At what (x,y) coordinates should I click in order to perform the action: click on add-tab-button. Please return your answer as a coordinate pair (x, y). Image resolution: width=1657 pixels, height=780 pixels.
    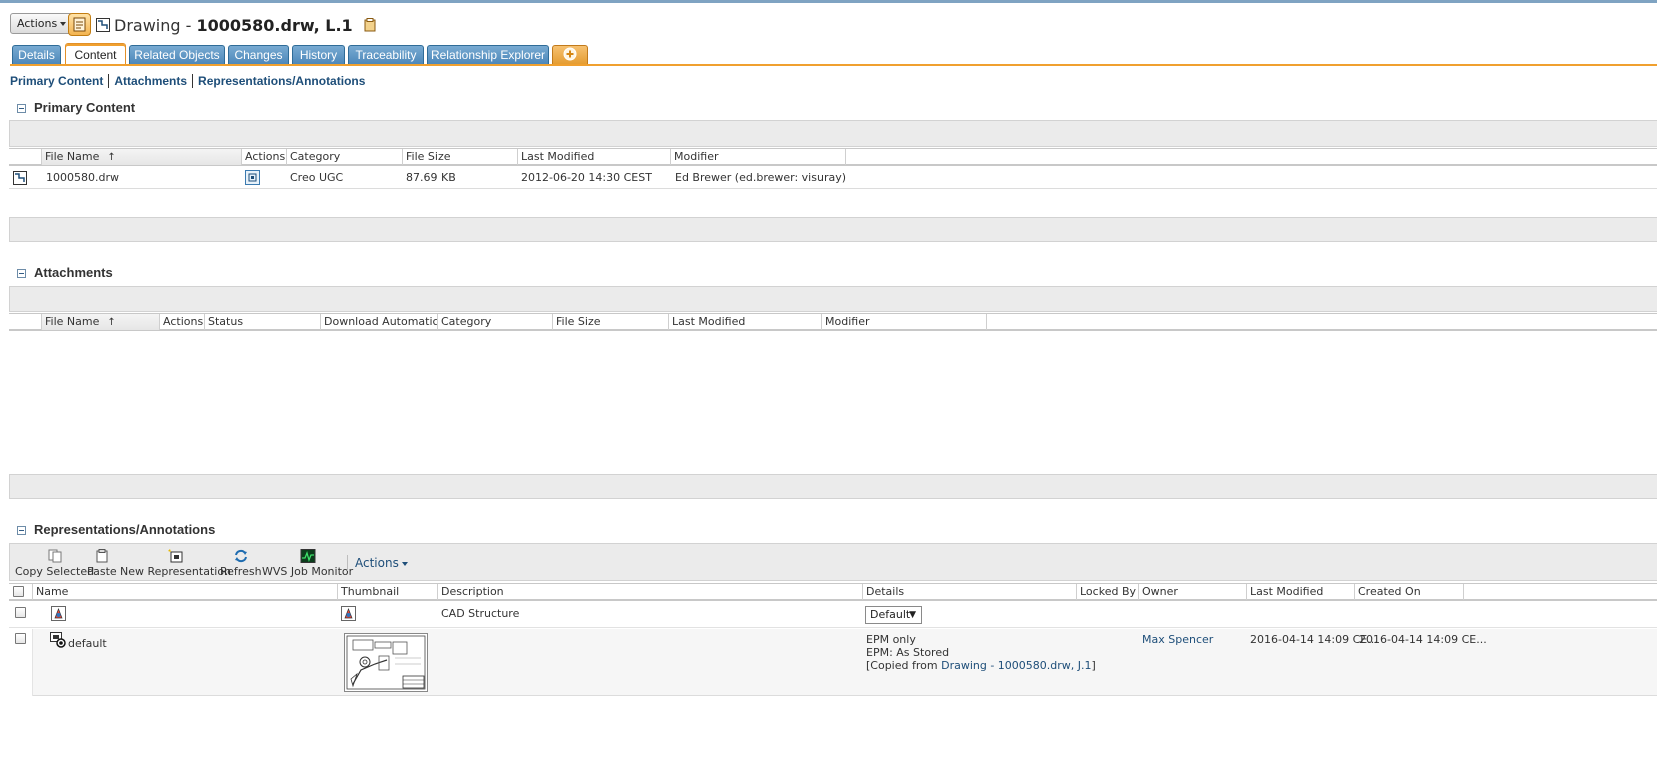
    Looking at the image, I should click on (570, 55).